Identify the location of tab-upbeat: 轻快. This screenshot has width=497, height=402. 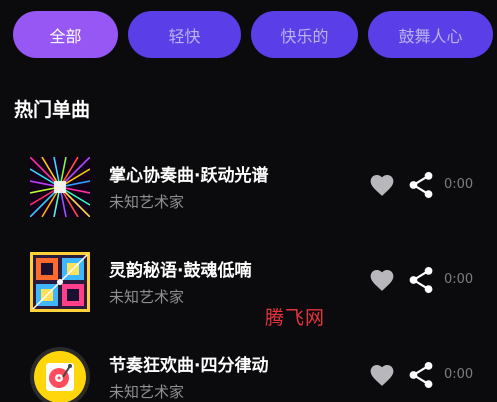
(184, 34).